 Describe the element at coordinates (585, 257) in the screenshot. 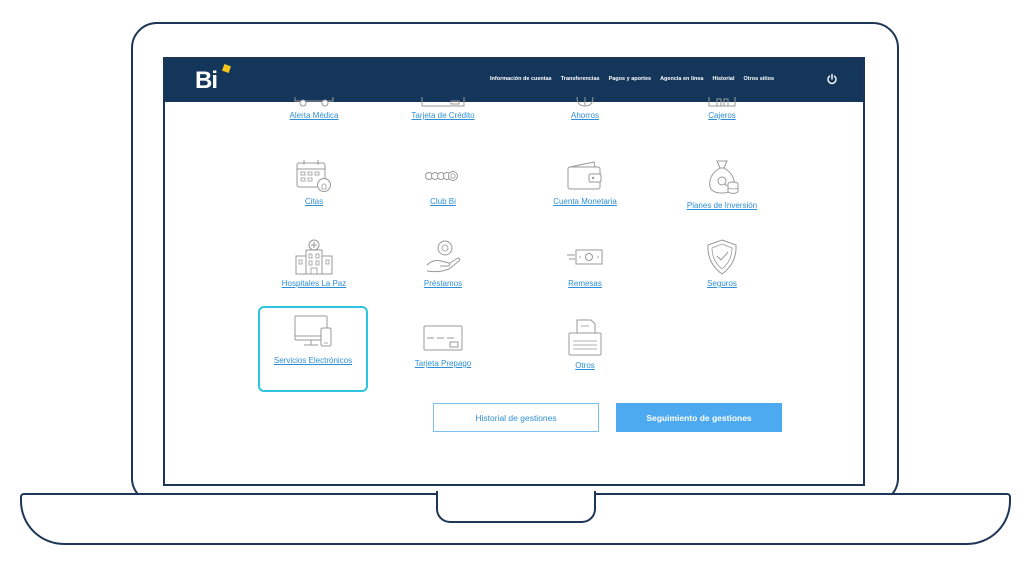

I see `money-transfer-icon` at that location.